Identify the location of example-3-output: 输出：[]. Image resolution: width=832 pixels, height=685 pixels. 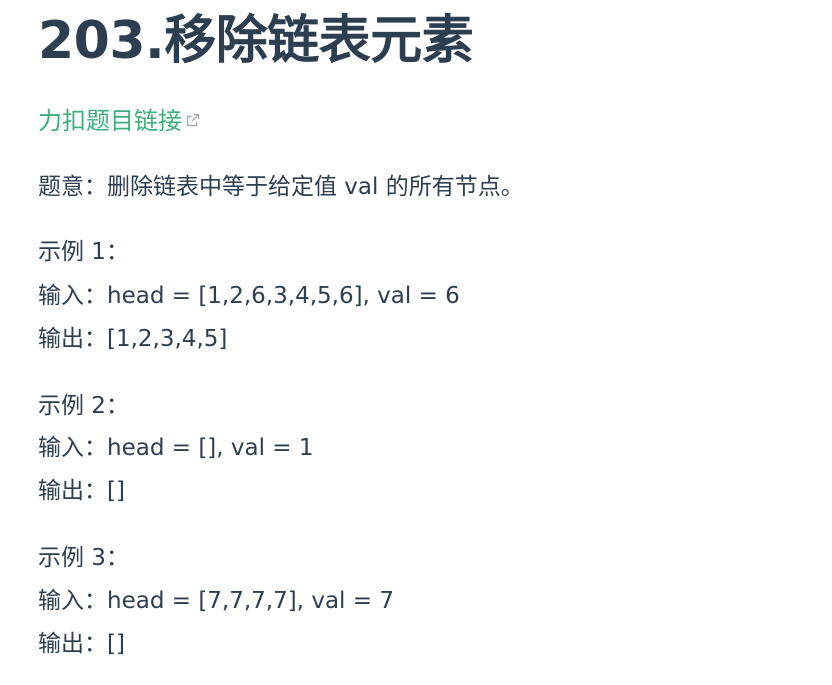
(81, 644).